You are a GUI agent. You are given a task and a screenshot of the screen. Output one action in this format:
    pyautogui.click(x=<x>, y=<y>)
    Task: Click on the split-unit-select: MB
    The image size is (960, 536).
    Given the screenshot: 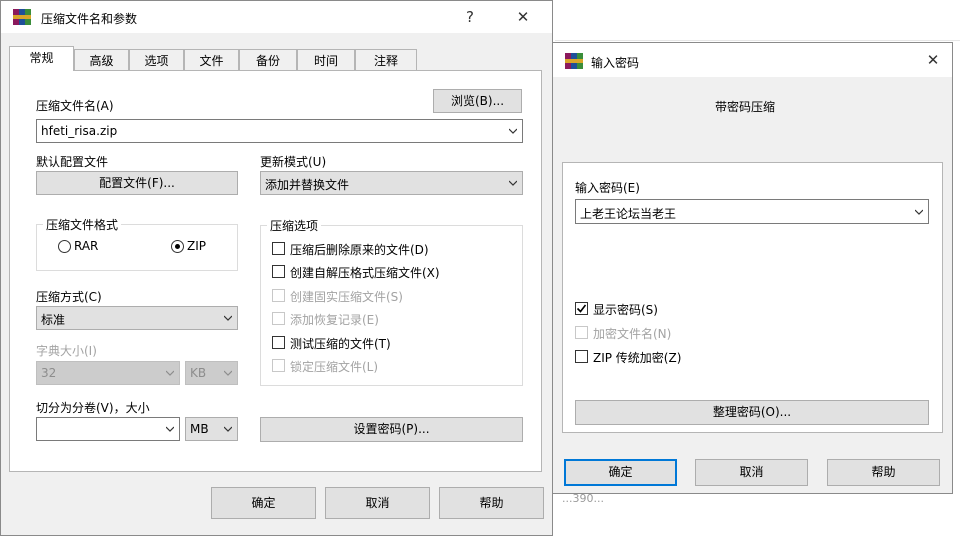 What is the action you would take?
    pyautogui.click(x=211, y=429)
    